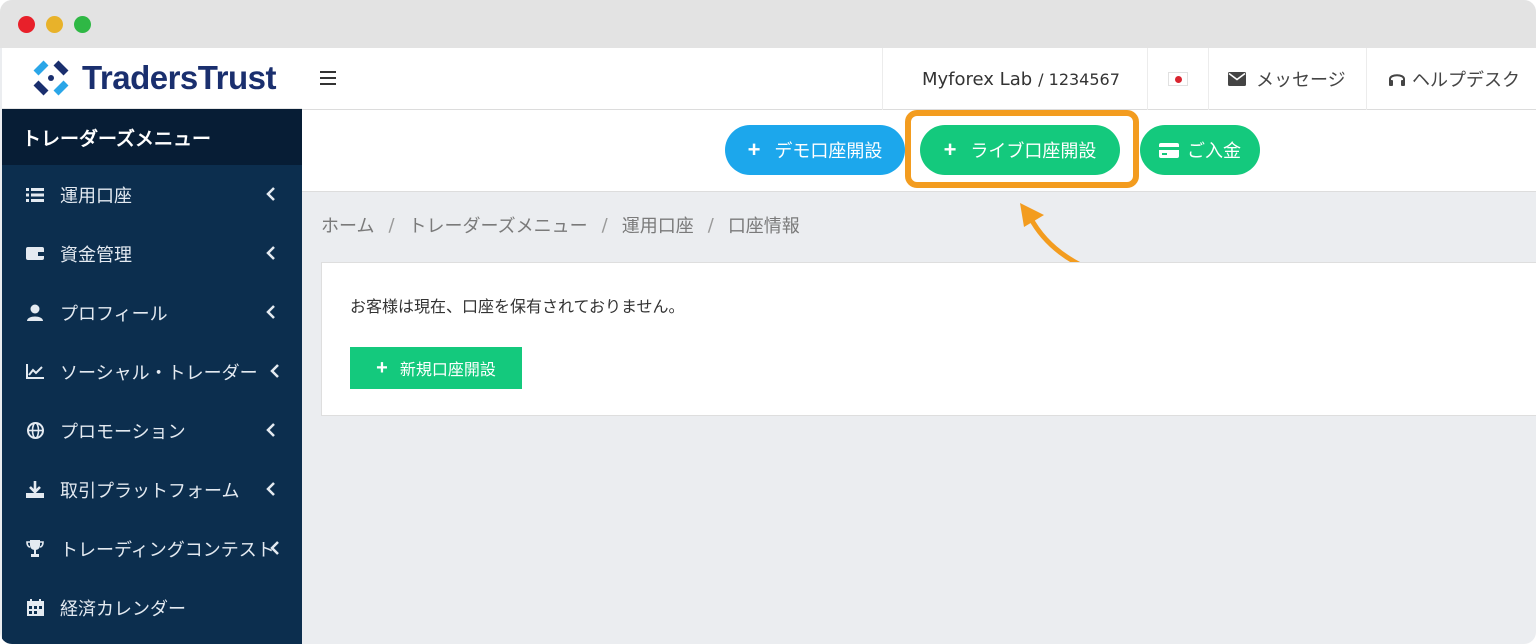 The image size is (1536, 644). What do you see at coordinates (179, 77) in the screenshot?
I see `logo-text: TradersTrust` at bounding box center [179, 77].